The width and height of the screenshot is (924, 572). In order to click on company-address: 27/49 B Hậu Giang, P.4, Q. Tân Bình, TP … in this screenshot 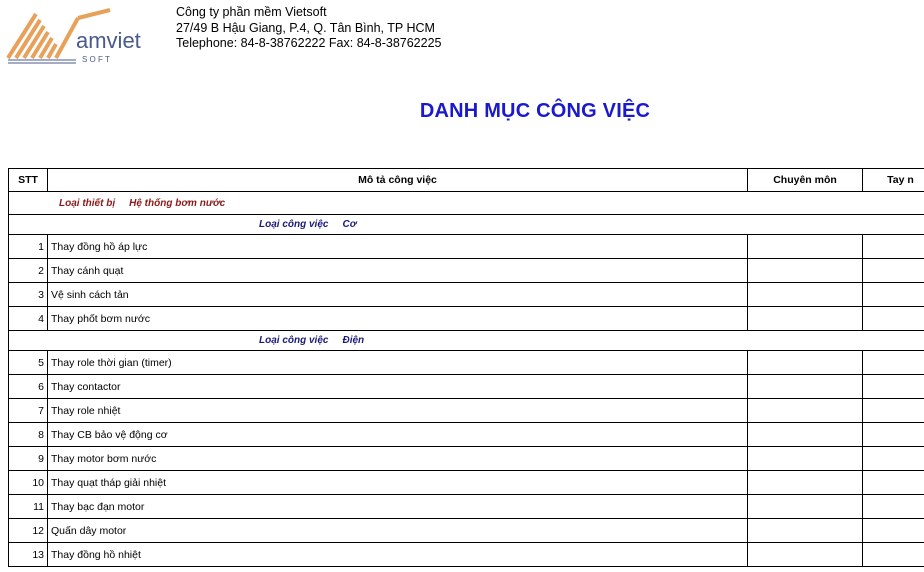, I will do `click(305, 27)`.